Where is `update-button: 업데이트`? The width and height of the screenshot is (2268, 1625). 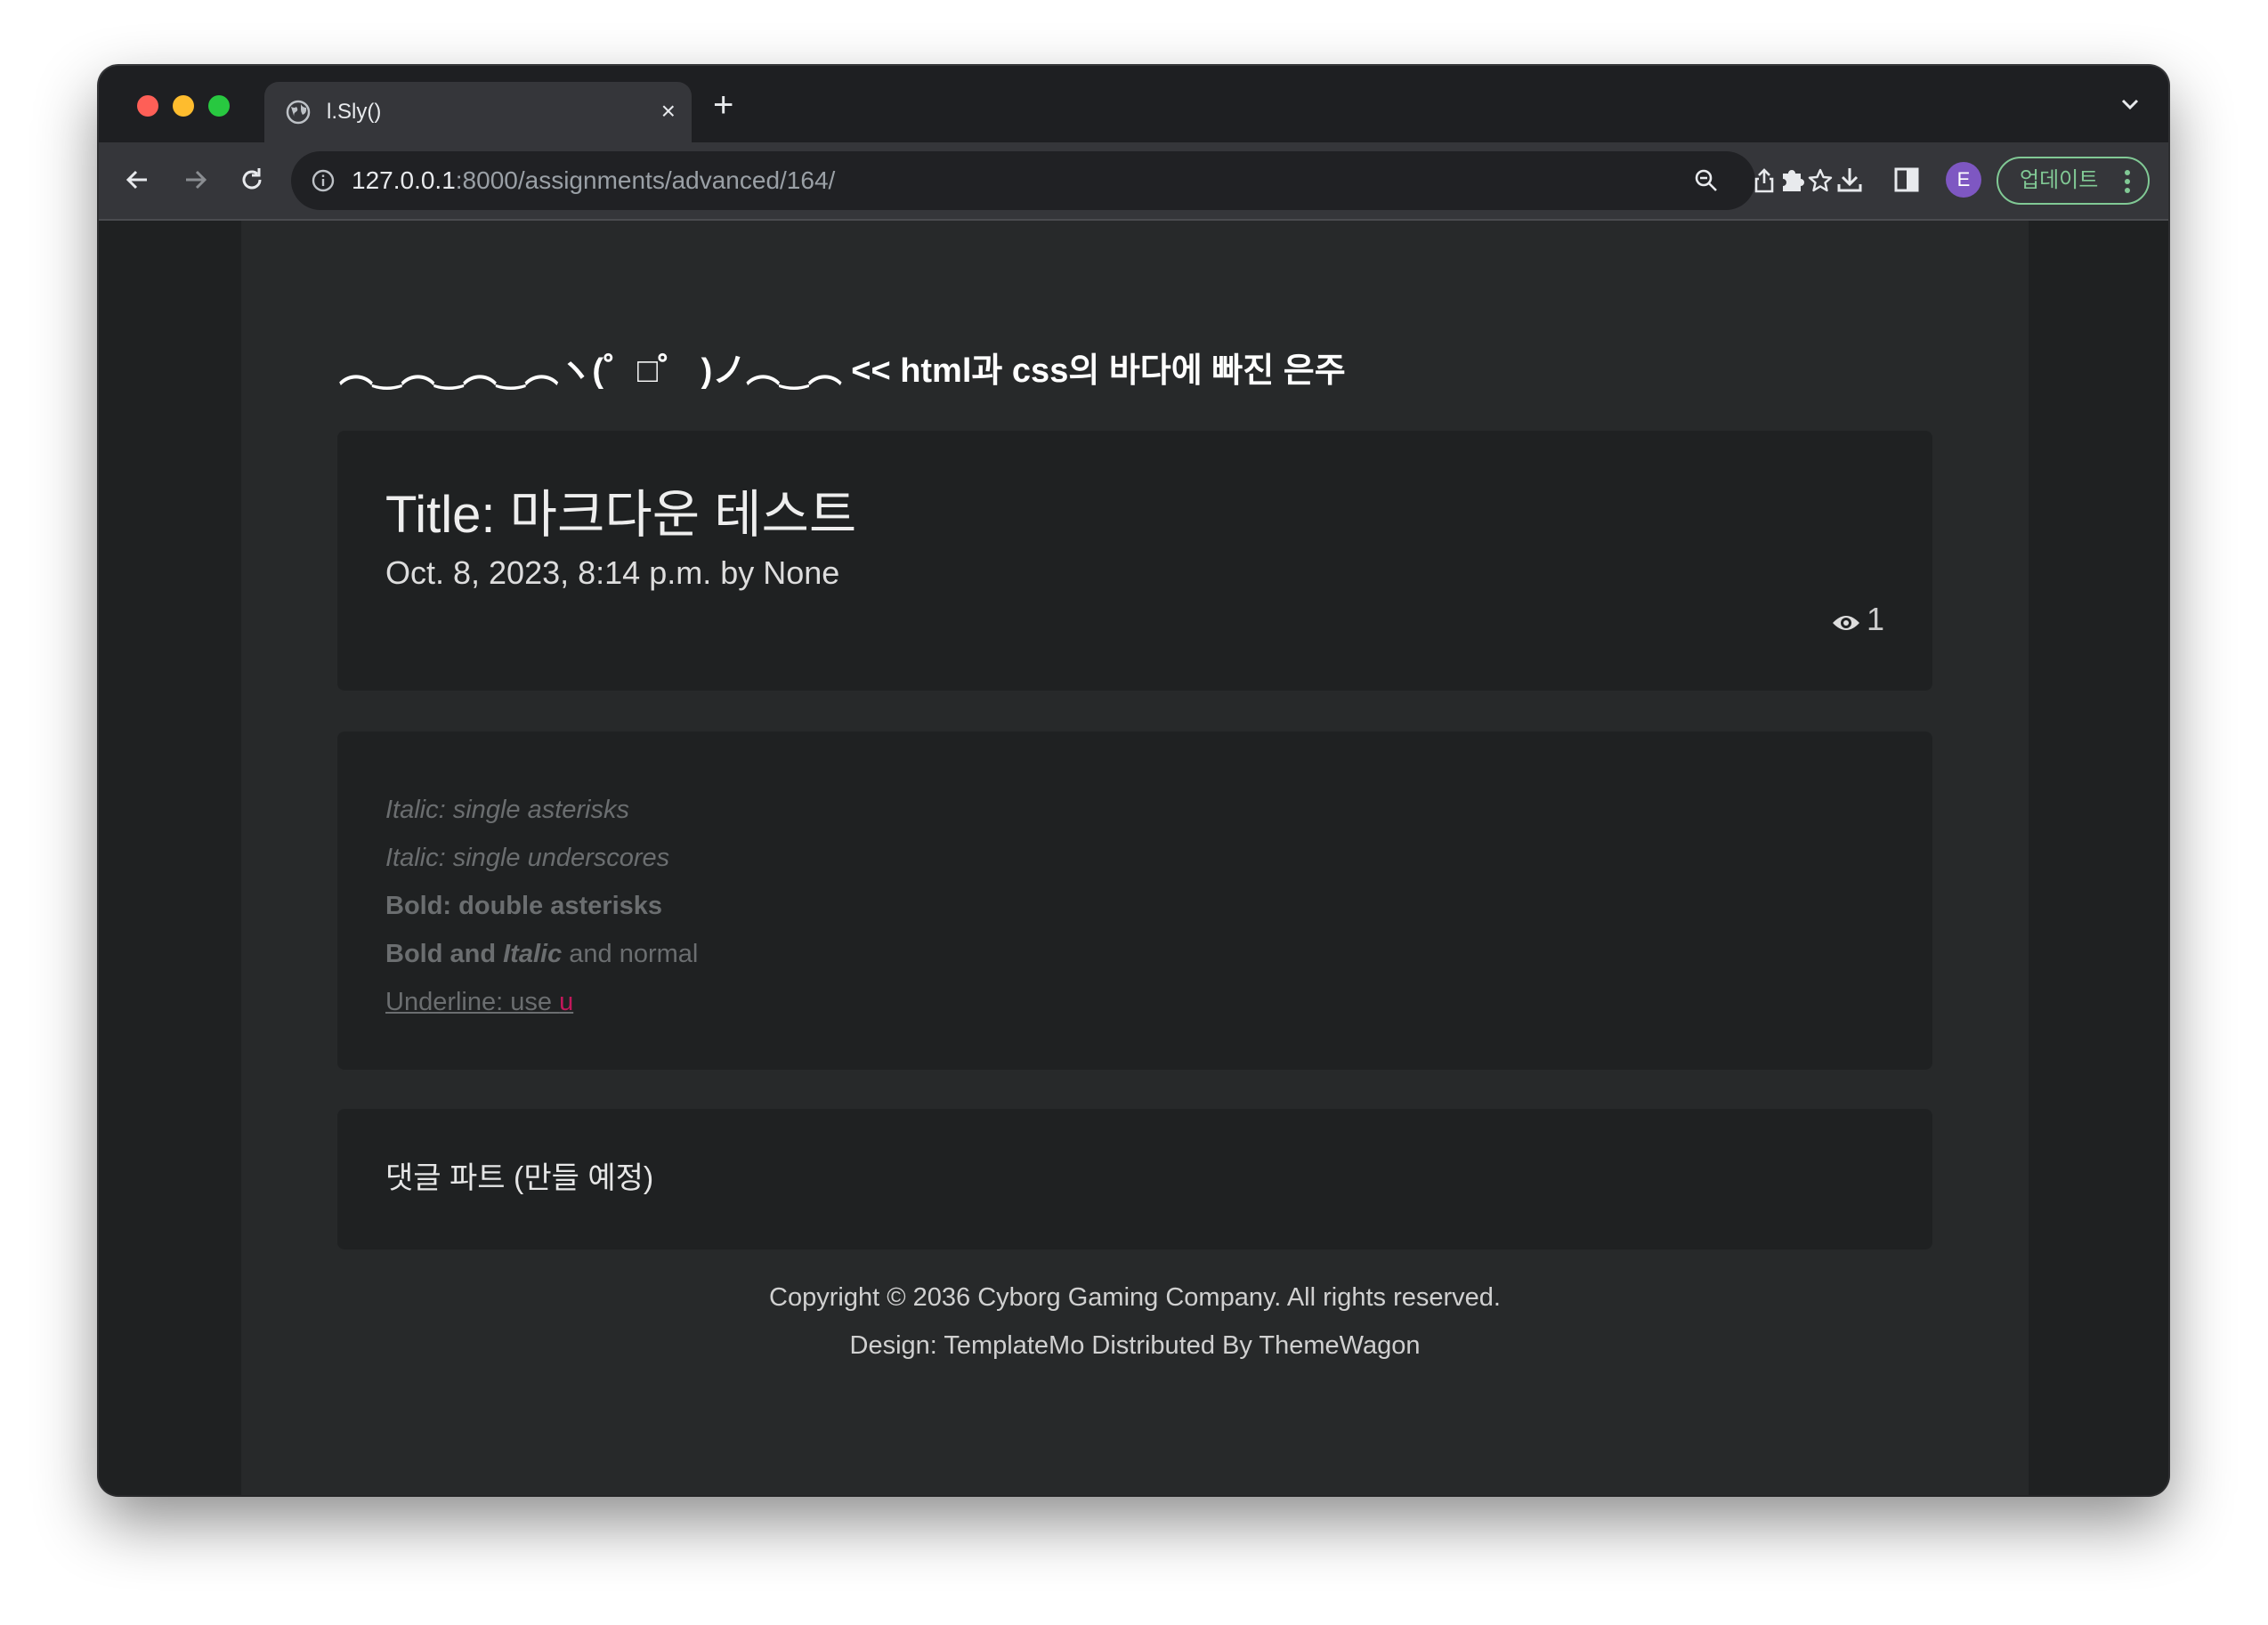 update-button: 업데이트 is located at coordinates (2073, 181).